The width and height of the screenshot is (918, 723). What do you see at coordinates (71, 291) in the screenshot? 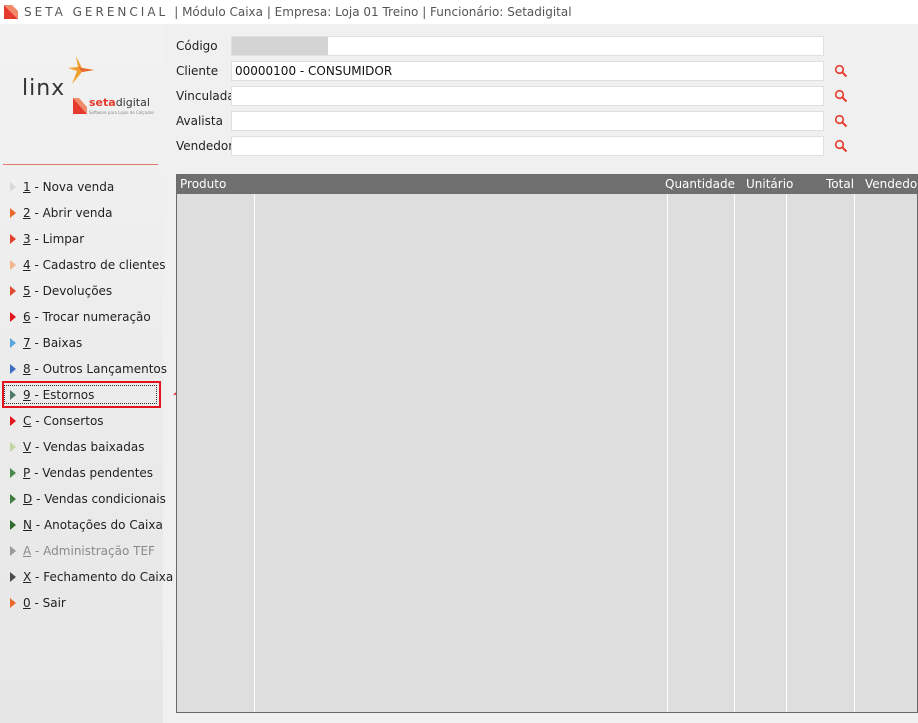
I see `menu-item-label: - Devoluções` at bounding box center [71, 291].